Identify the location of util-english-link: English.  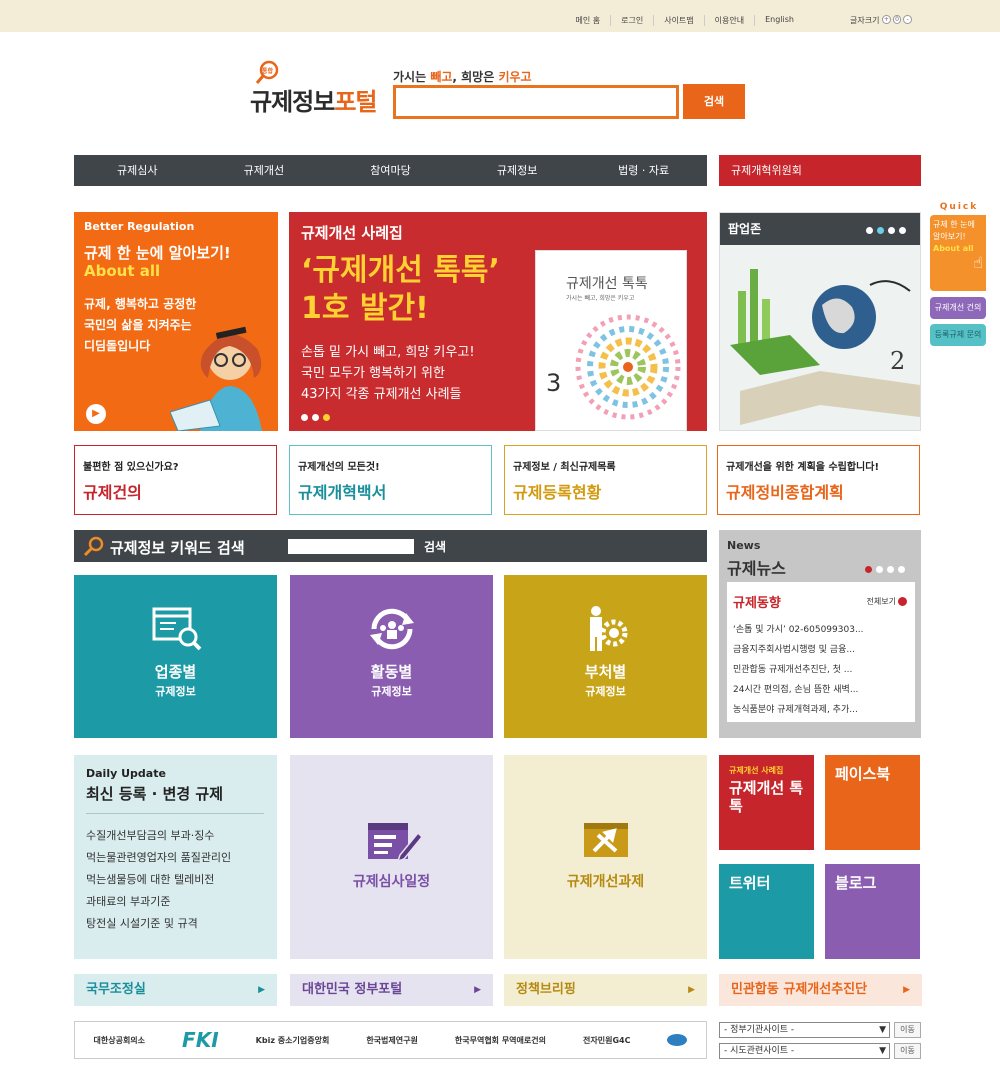
(779, 20).